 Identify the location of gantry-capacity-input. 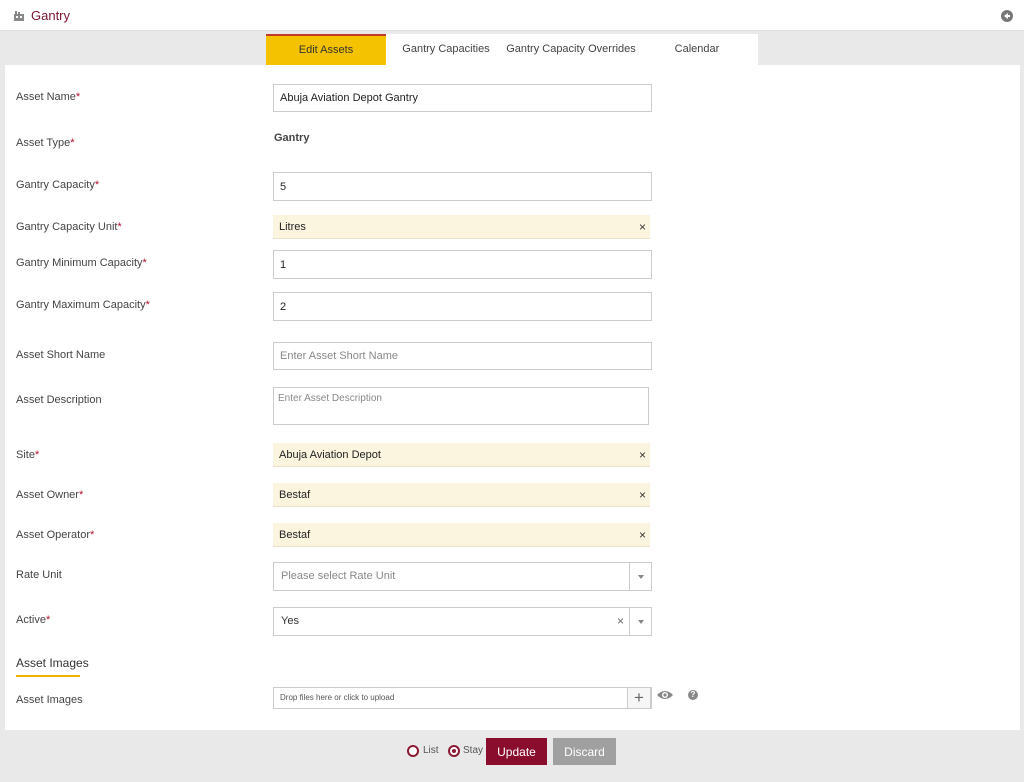
(462, 186).